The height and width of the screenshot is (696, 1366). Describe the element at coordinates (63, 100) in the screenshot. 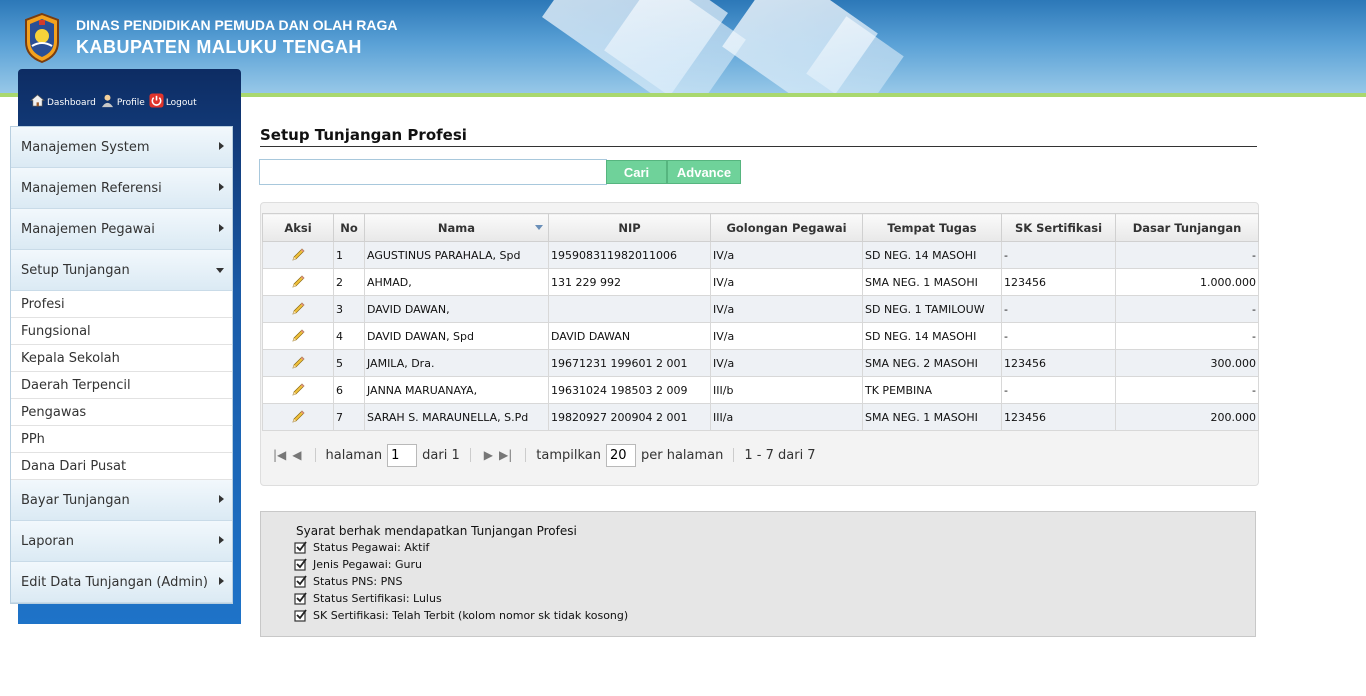

I see `quicklink-dashboard: Dashboard` at that location.